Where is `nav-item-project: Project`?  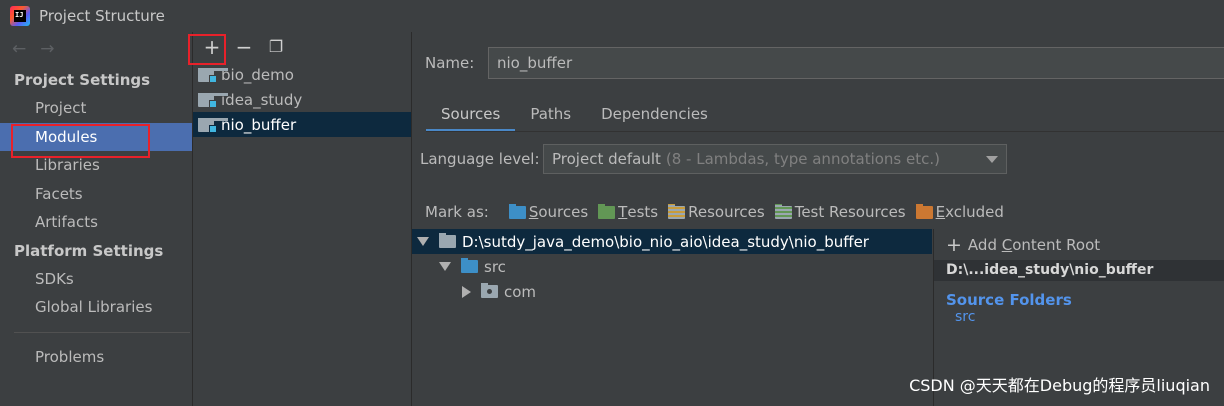 nav-item-project: Project is located at coordinates (96, 108).